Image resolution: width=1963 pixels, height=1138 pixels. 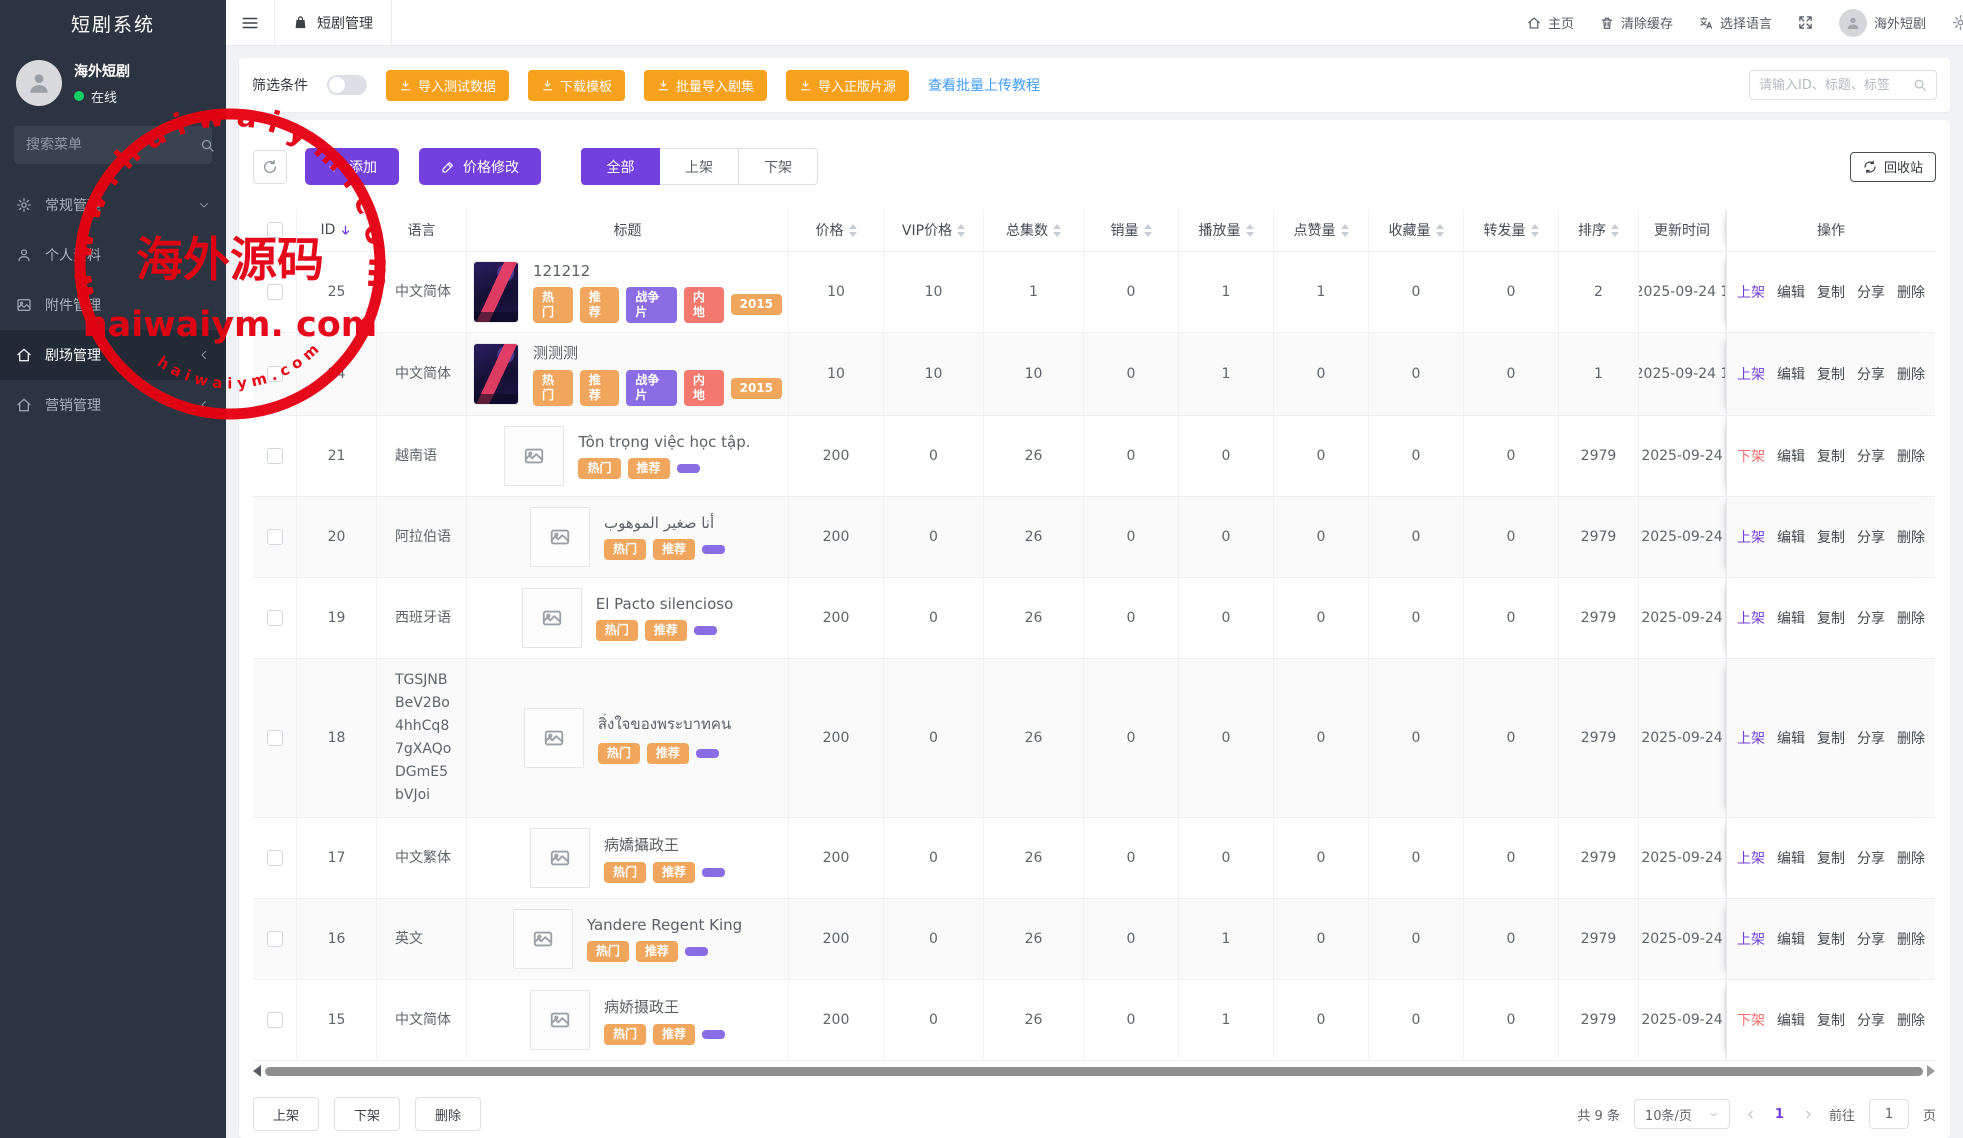 I want to click on header-vip: VIP价格, so click(x=934, y=230).